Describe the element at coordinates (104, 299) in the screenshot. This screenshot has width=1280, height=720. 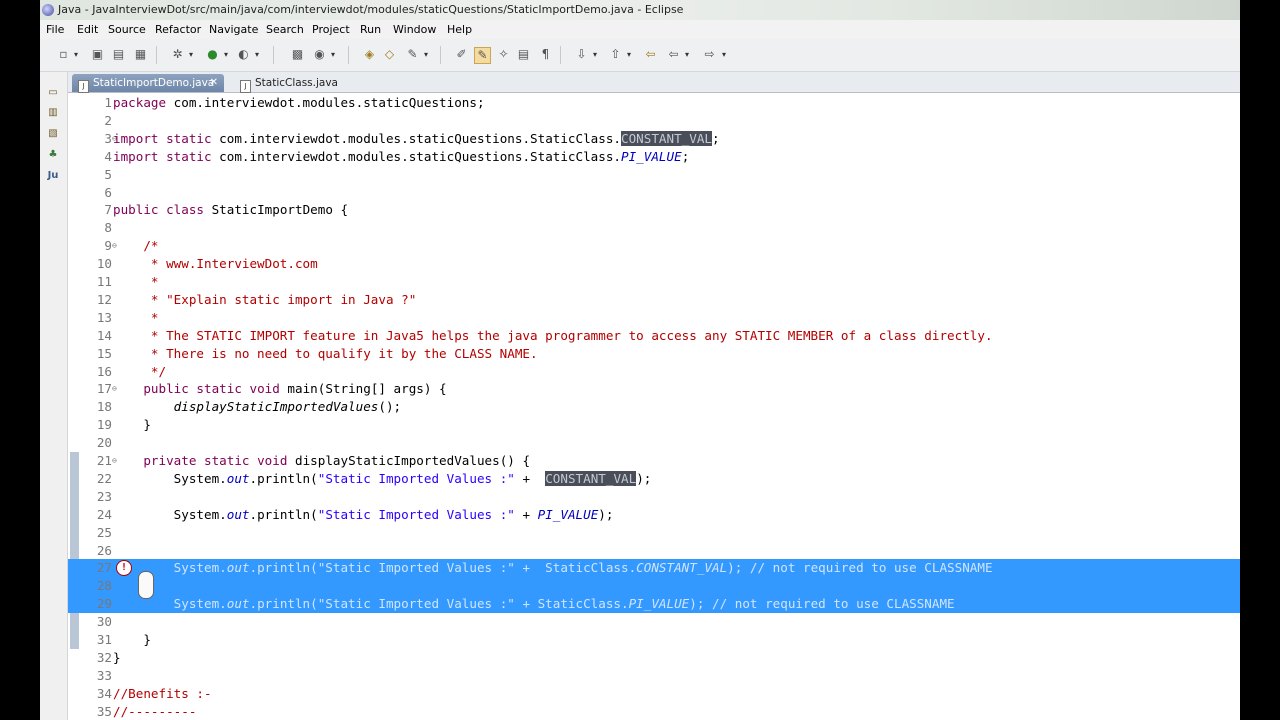
I see `line-number: 12` at that location.